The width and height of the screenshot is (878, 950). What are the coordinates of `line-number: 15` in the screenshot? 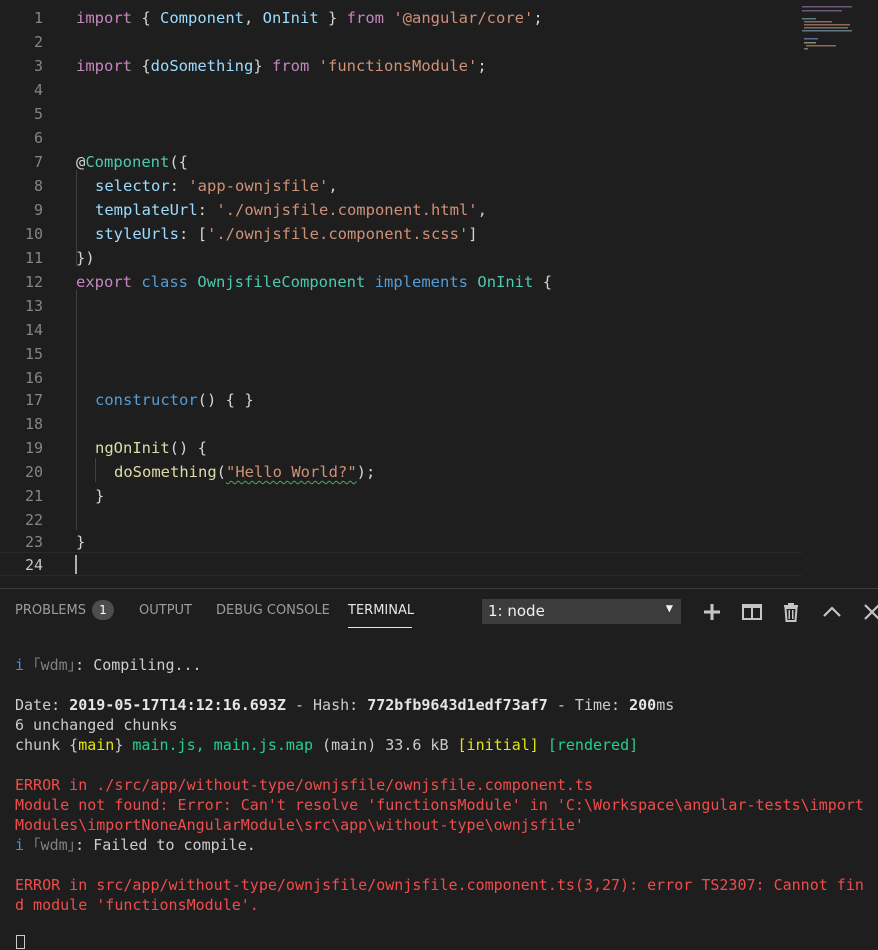 It's located at (33, 354).